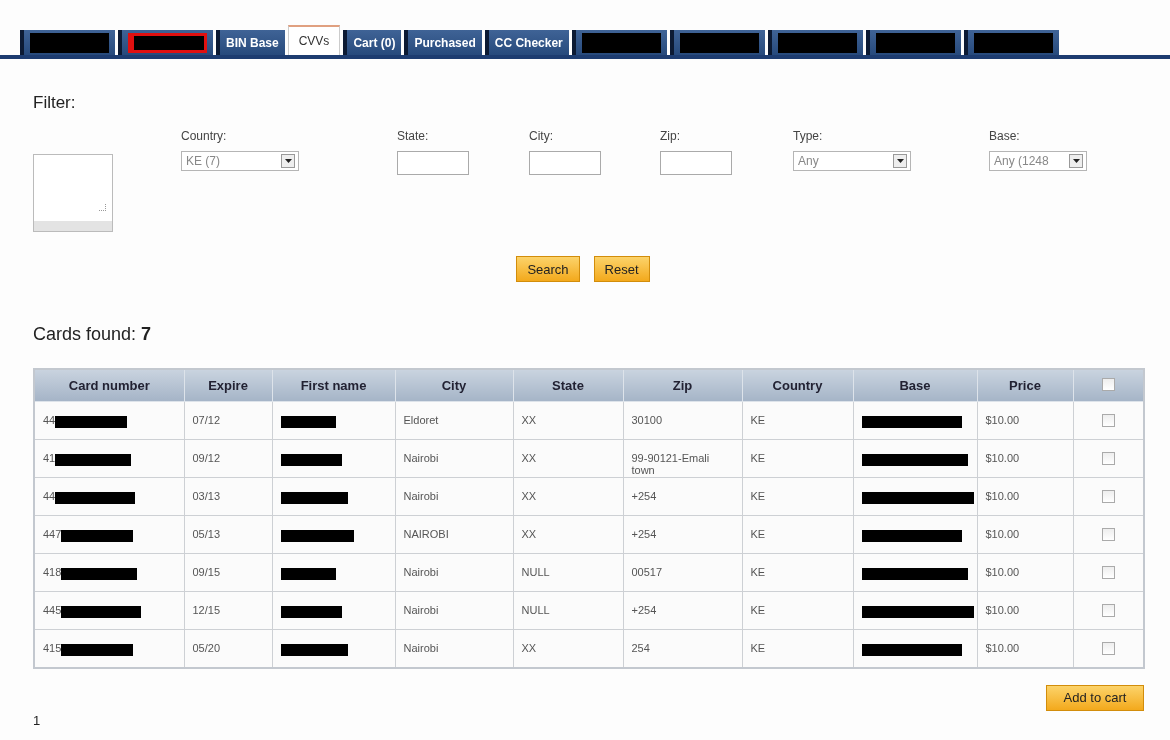  Describe the element at coordinates (52, 610) in the screenshot. I see `table-cell: 445` at that location.